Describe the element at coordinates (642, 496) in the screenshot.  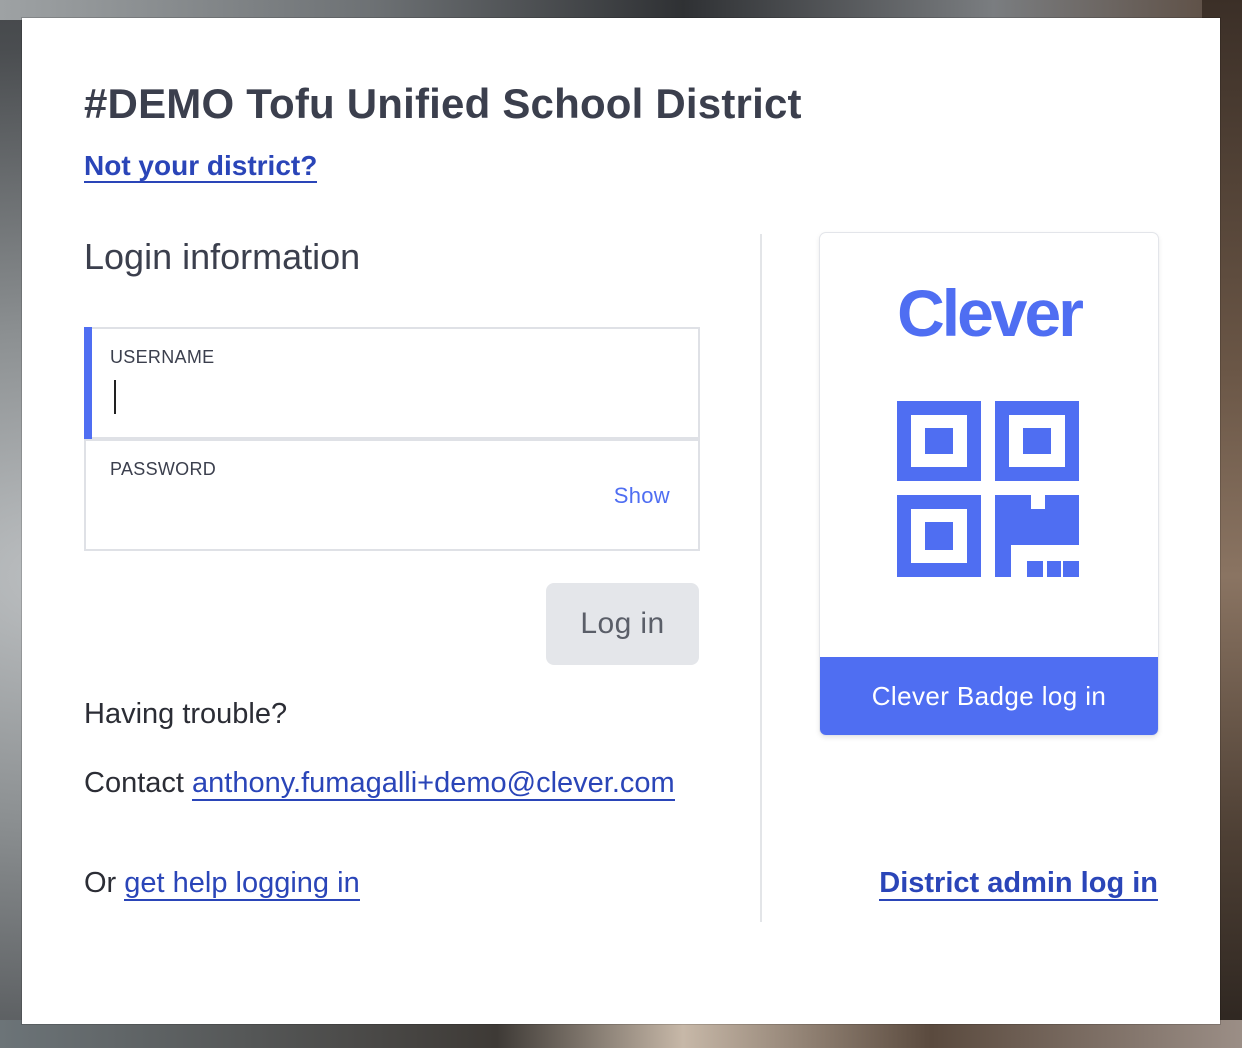
I see `show-password-toggle: Show` at that location.